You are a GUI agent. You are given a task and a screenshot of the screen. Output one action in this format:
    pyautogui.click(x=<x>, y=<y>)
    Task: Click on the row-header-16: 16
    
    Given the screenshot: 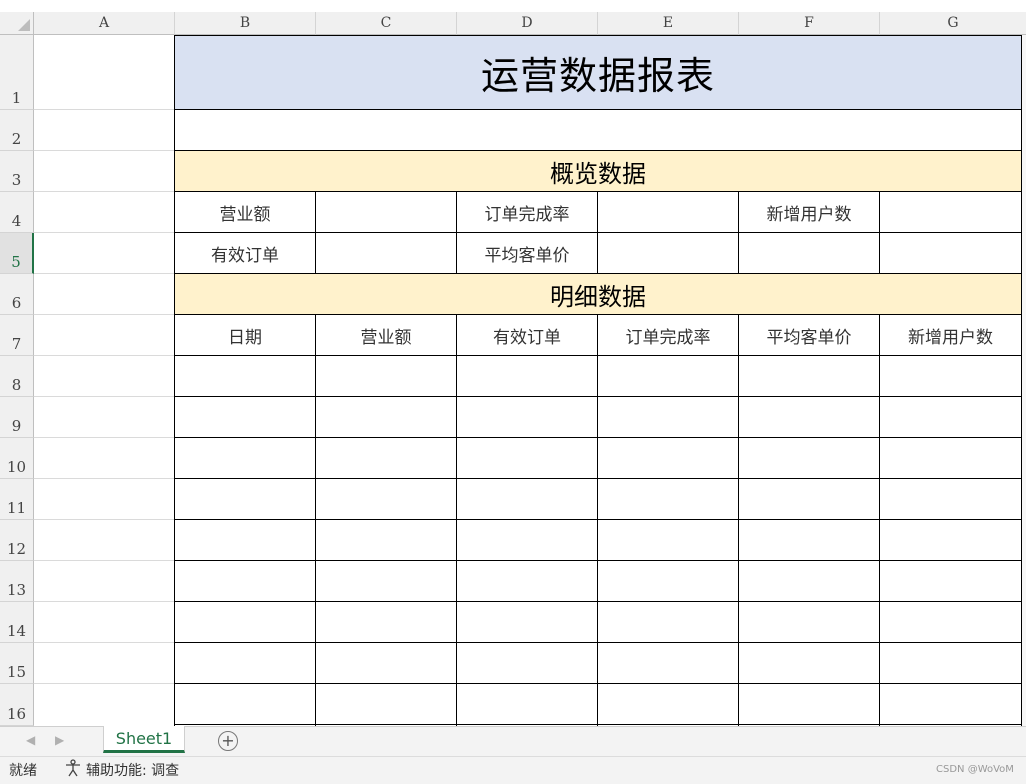 What is the action you would take?
    pyautogui.click(x=17, y=705)
    